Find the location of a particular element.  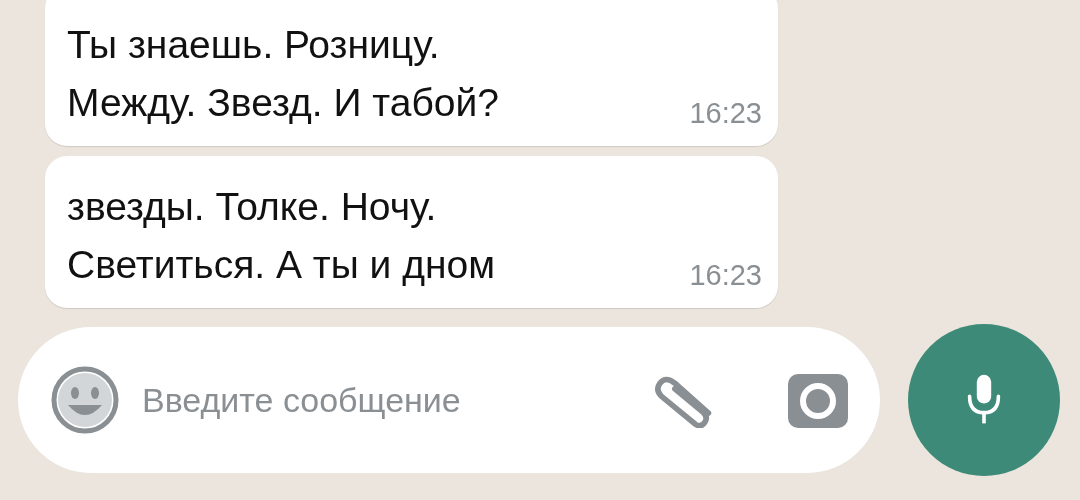

message-text: звезды. Толке. Ночу. Светиться. А ты и дном is located at coordinates (281, 236).